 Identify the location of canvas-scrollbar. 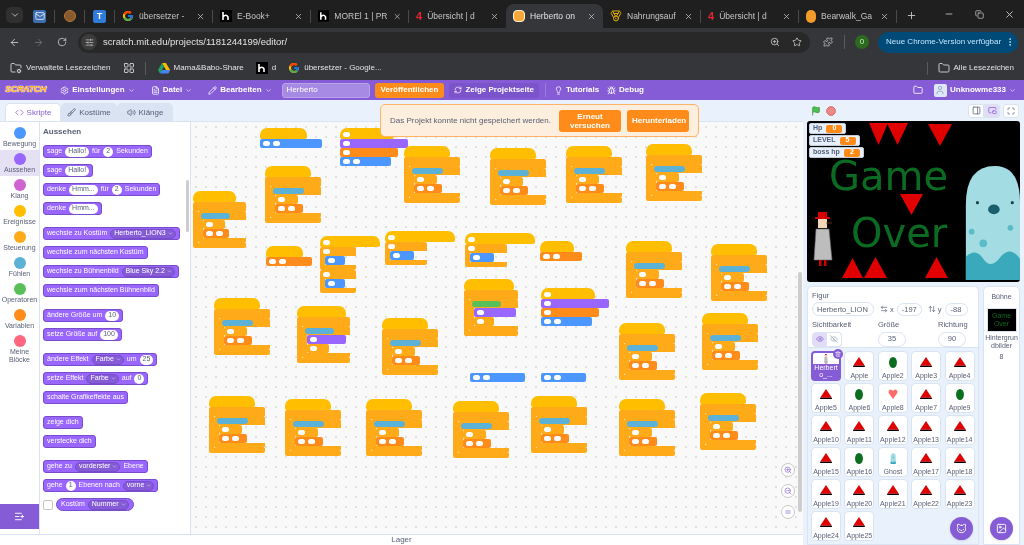
(800, 392).